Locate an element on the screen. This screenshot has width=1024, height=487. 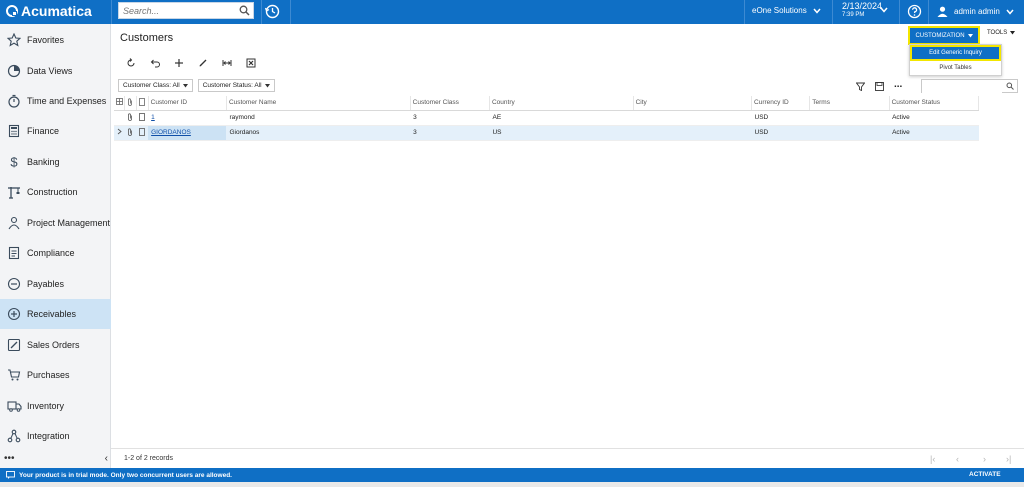
checklist-icon is located at coordinates (14, 253).